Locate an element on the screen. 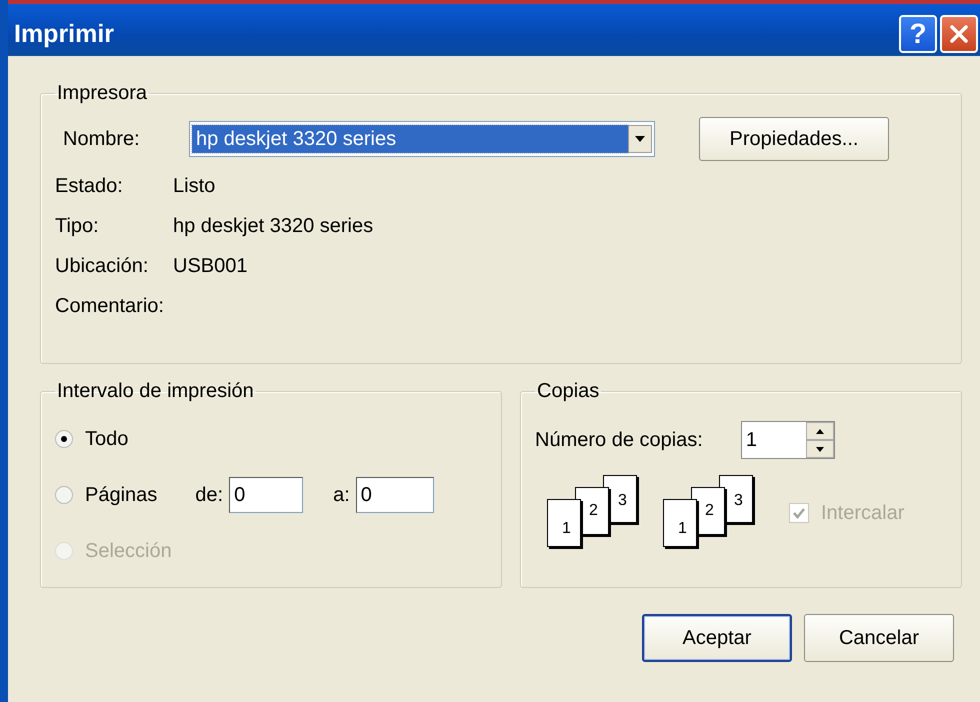 The image size is (980, 702). info-value: USB001 is located at coordinates (210, 266).